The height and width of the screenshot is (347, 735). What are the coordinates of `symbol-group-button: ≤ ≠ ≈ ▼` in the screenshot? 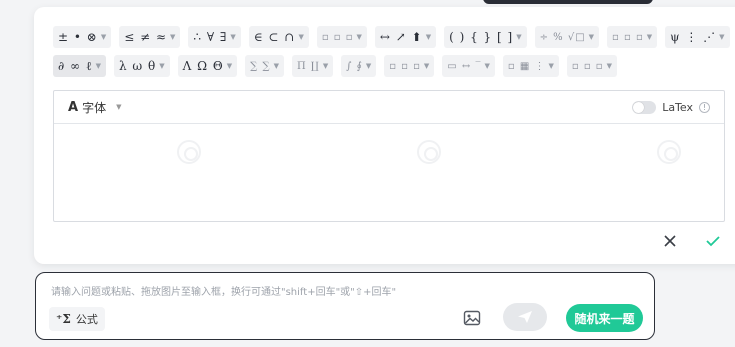 It's located at (150, 37).